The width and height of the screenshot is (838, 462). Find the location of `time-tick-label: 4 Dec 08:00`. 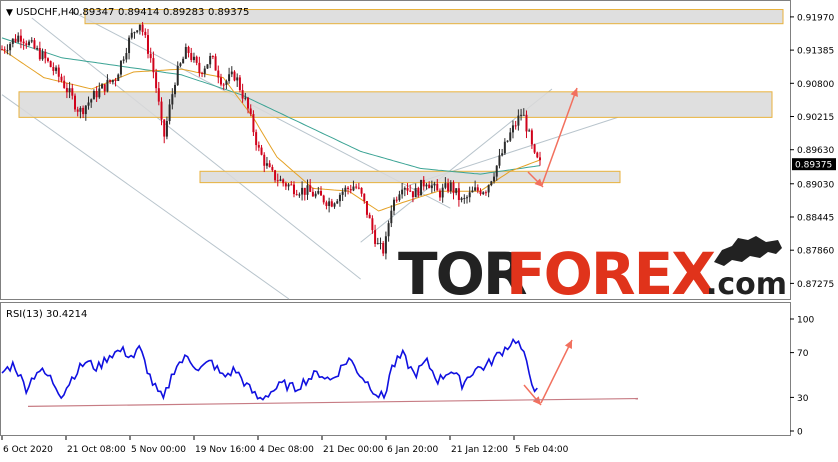

time-tick-label: 4 Dec 08:00 is located at coordinates (286, 450).